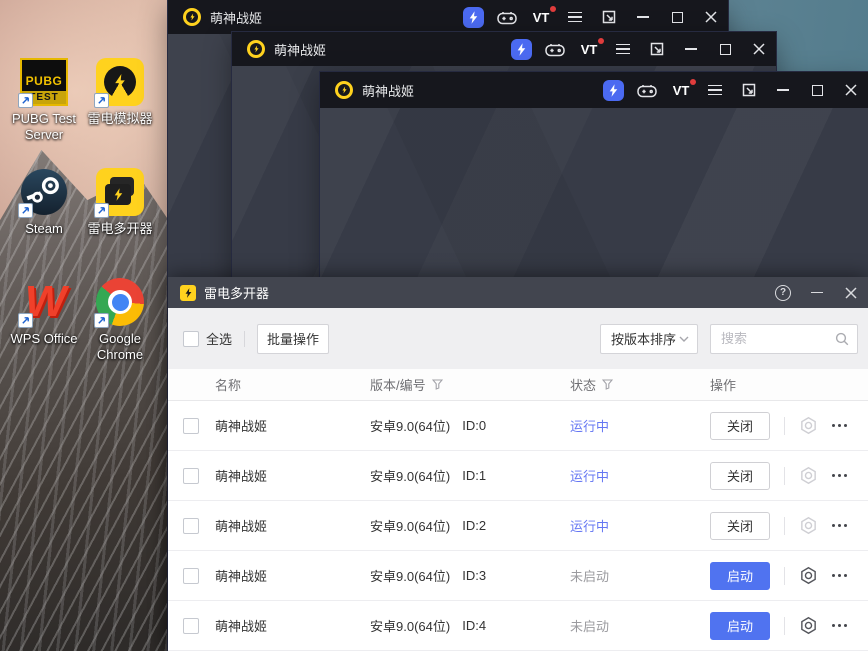 The width and height of the screenshot is (868, 651). I want to click on instance-row: 萌神战姬 安卓9.0(64位) ID:2 运行中 关闭, so click(518, 526).